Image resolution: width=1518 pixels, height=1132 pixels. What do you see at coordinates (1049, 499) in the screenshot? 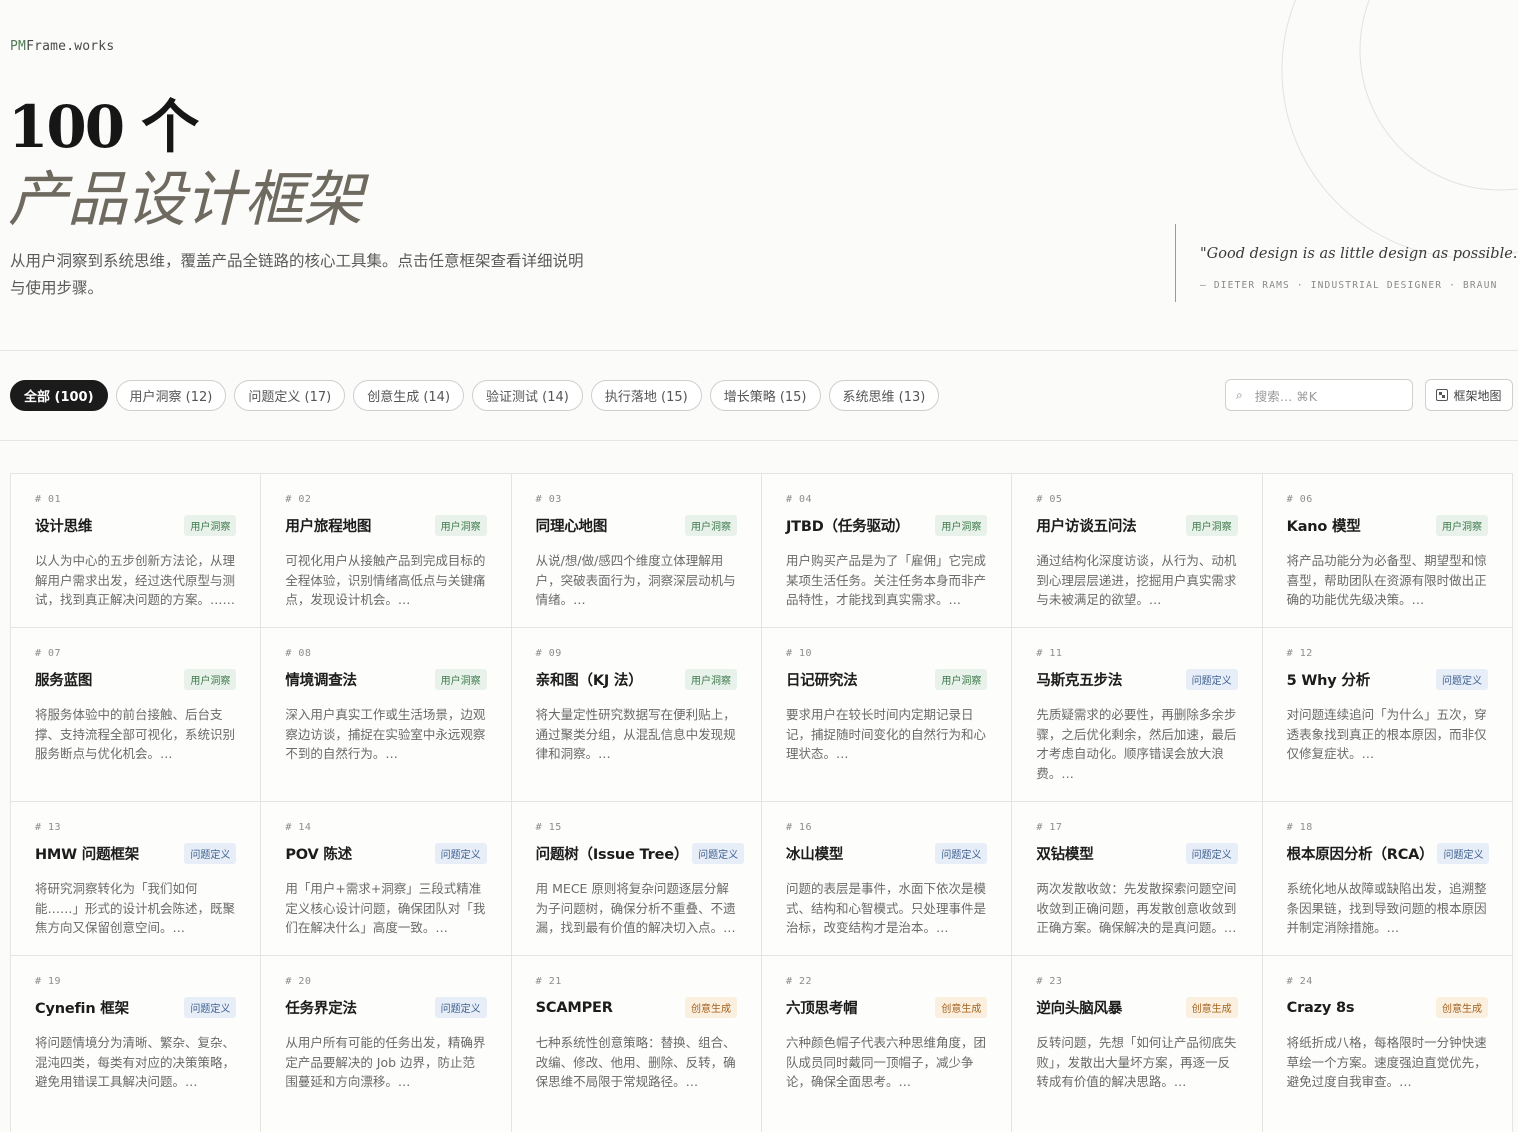
I see `card-number: # 05` at bounding box center [1049, 499].